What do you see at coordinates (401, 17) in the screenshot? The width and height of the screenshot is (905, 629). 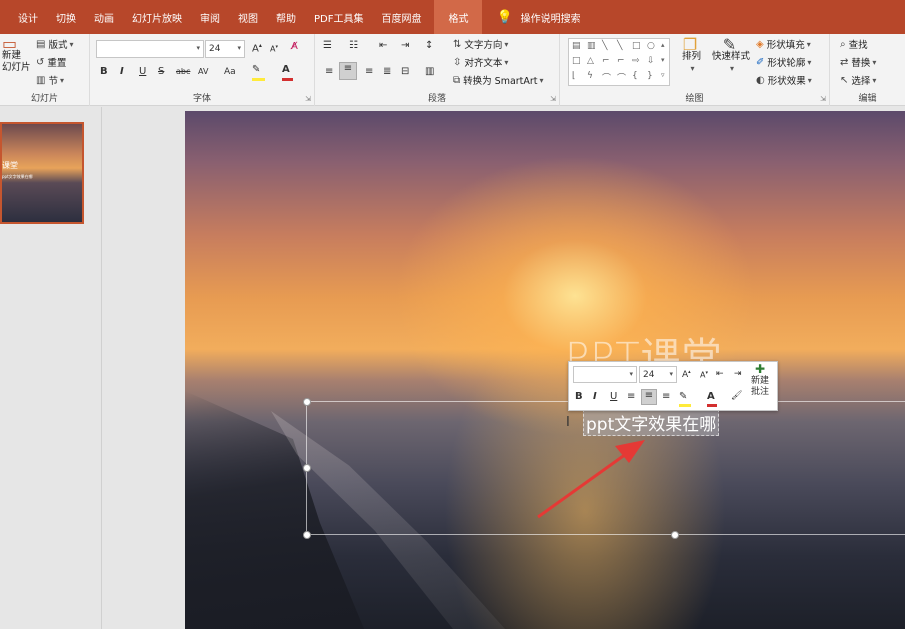 I see `tab-baidu-netdisk: 百度网盘` at bounding box center [401, 17].